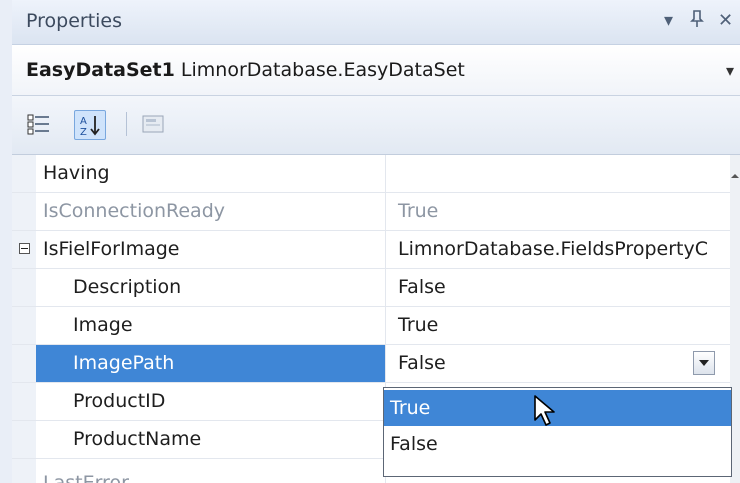 The width and height of the screenshot is (740, 483). Describe the element at coordinates (376, 125) in the screenshot. I see `properties-toolbar: A Z` at that location.